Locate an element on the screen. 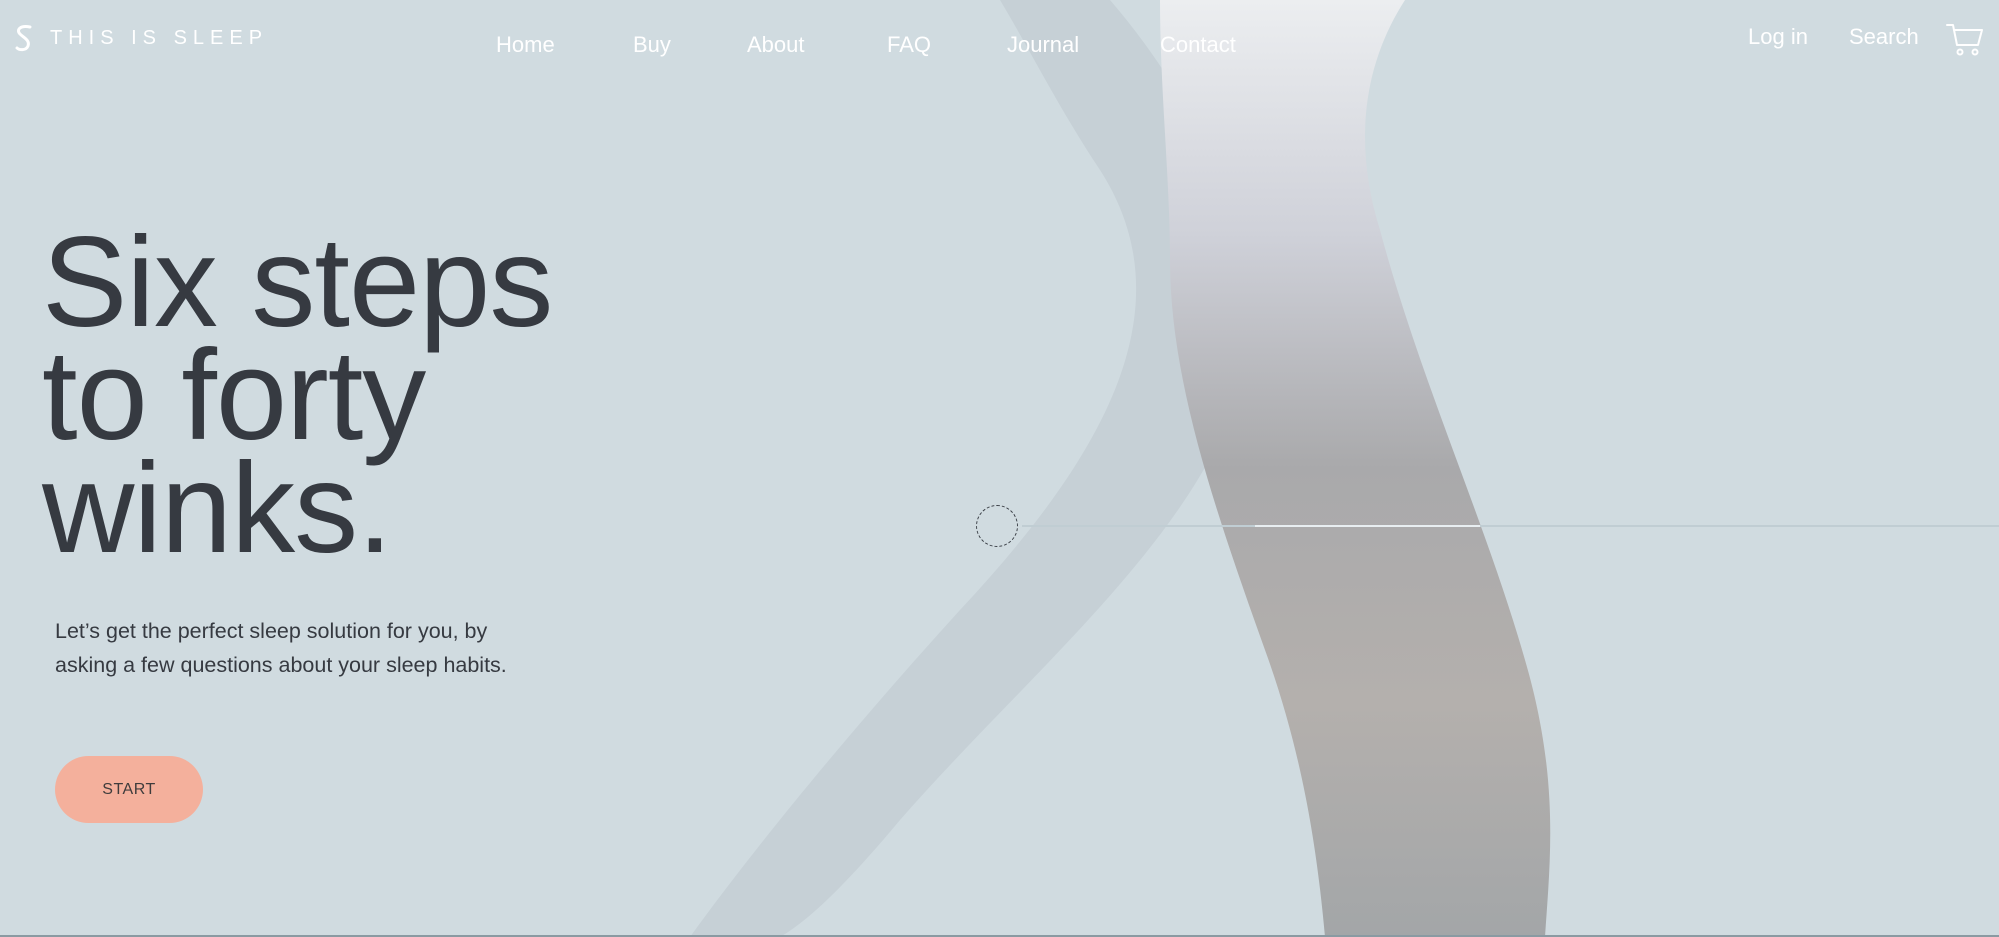 The width and height of the screenshot is (1999, 937). main-nav: Home Buy About FAQ Journal Contact is located at coordinates (999, 47).